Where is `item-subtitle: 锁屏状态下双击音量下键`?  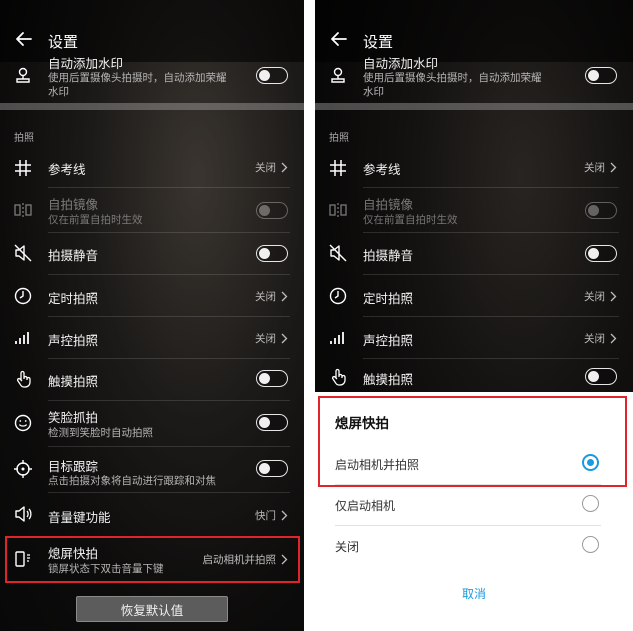
item-subtitle: 锁屏状态下双击音量下键 is located at coordinates (106, 569).